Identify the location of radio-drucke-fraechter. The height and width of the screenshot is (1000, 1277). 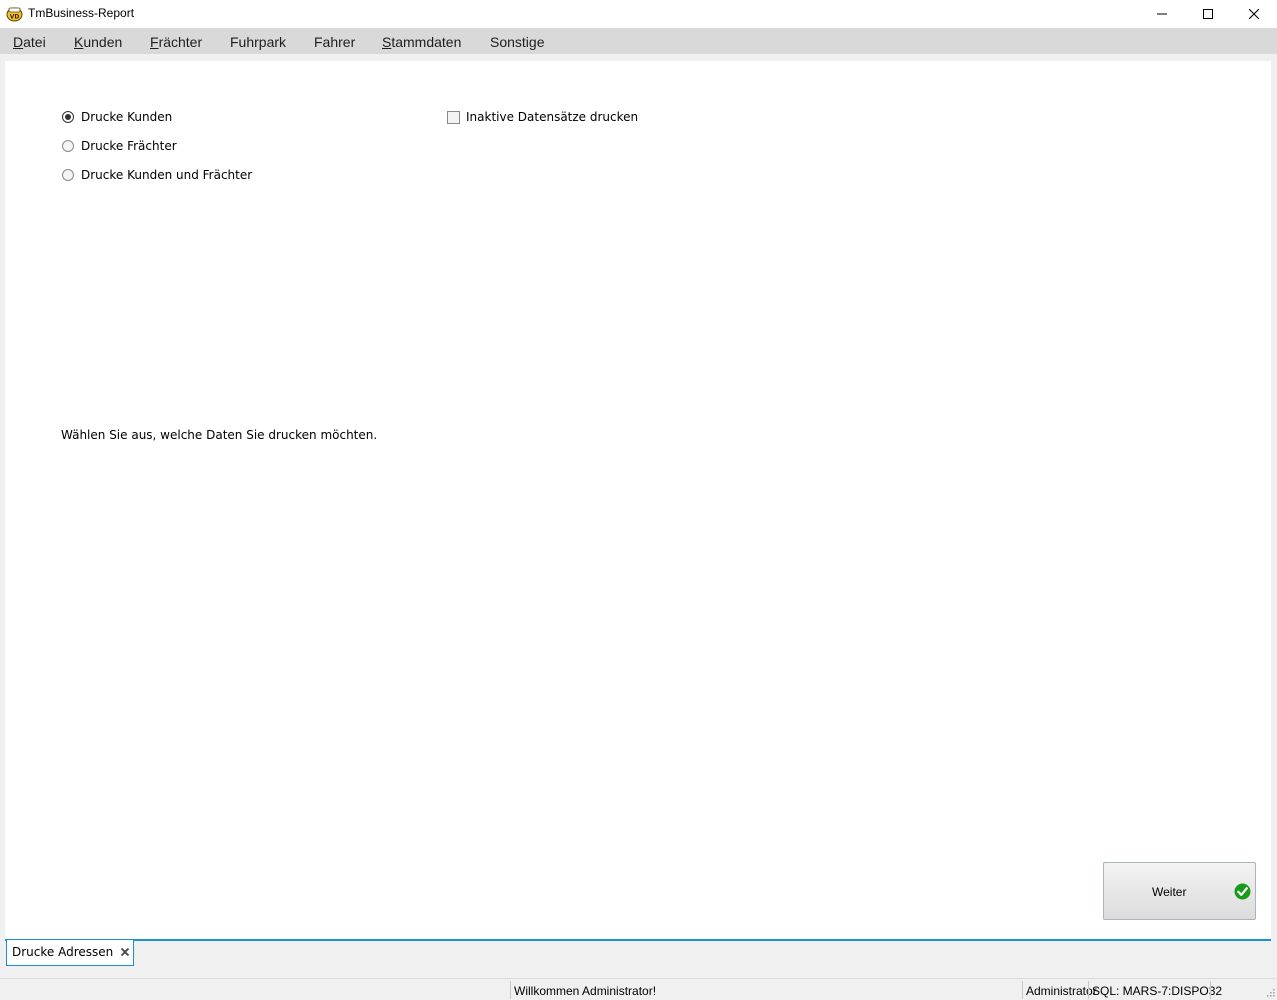
(68, 146).